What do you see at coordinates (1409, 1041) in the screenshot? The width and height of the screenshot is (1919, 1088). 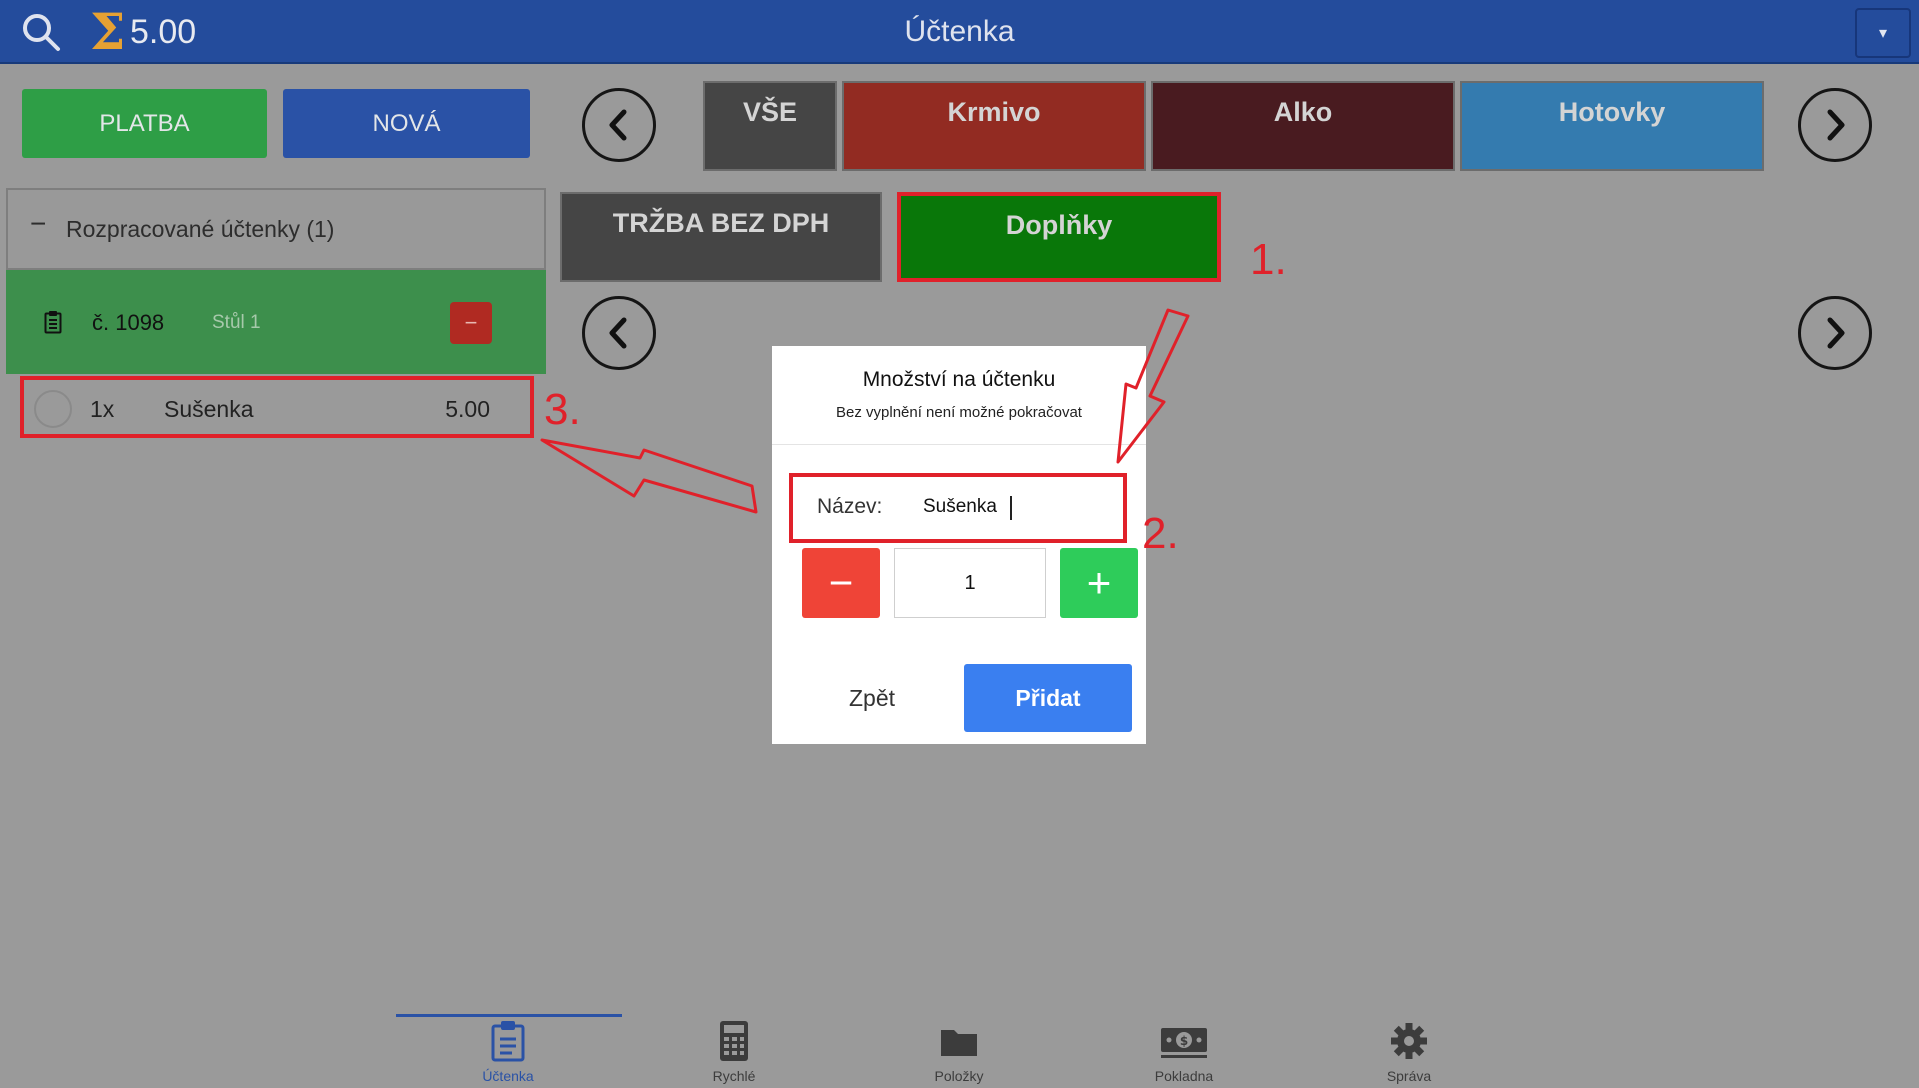 I see `gear-icon` at bounding box center [1409, 1041].